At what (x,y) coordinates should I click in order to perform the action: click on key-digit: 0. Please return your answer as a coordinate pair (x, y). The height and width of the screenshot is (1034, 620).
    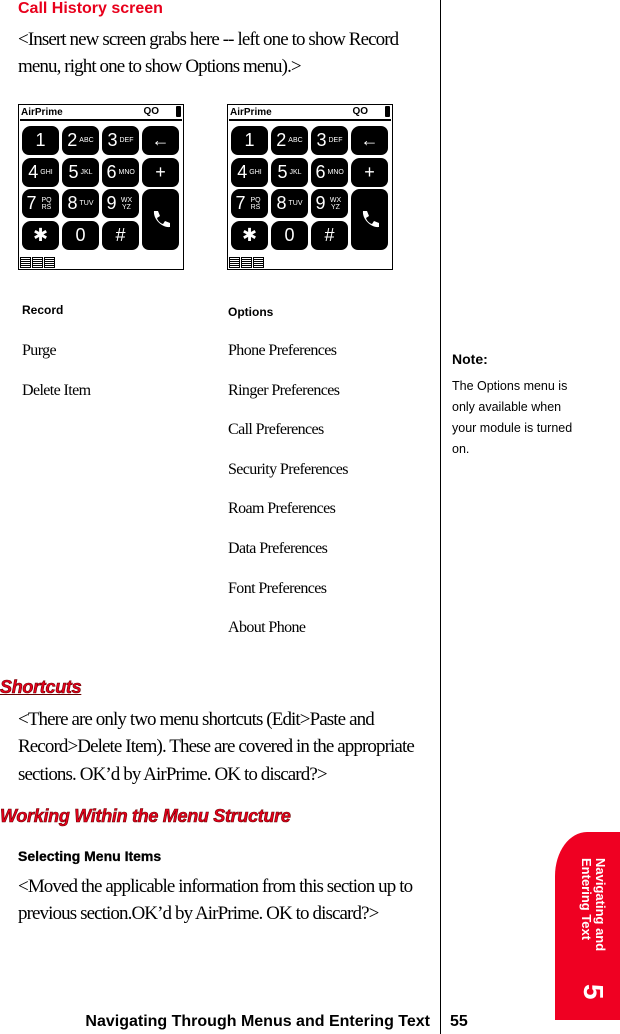
    Looking at the image, I should click on (80, 235).